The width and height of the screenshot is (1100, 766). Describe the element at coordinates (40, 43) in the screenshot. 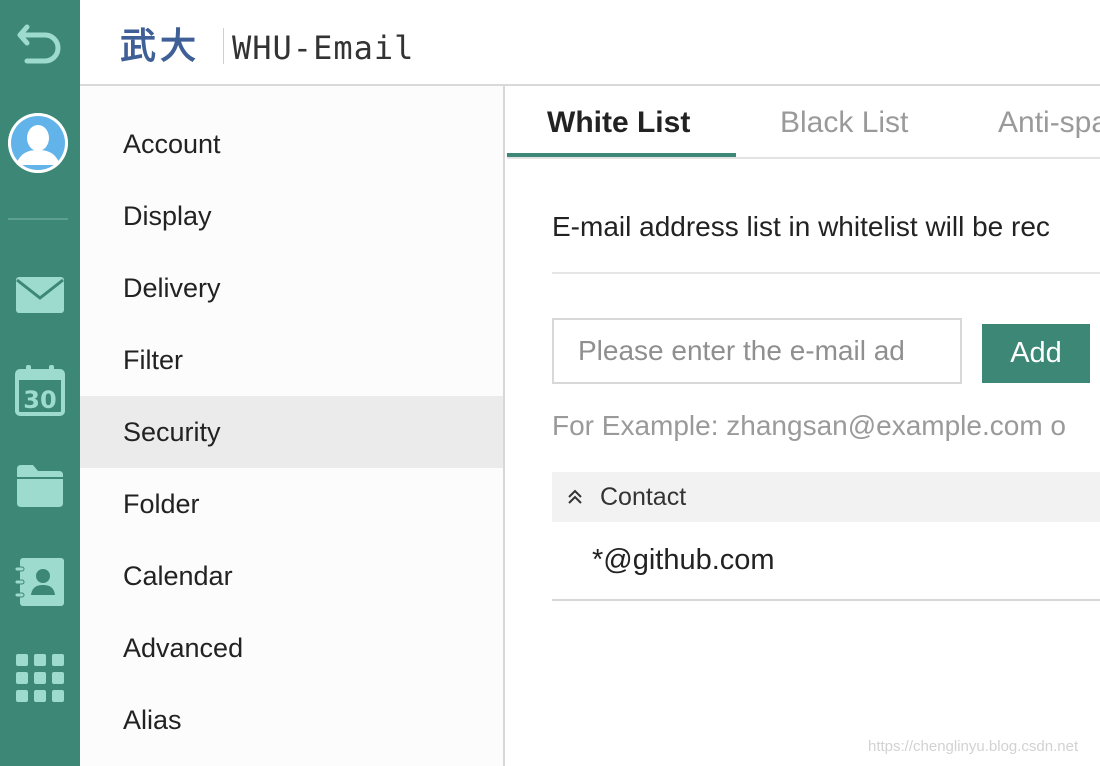

I see `back-arrow-icon` at that location.